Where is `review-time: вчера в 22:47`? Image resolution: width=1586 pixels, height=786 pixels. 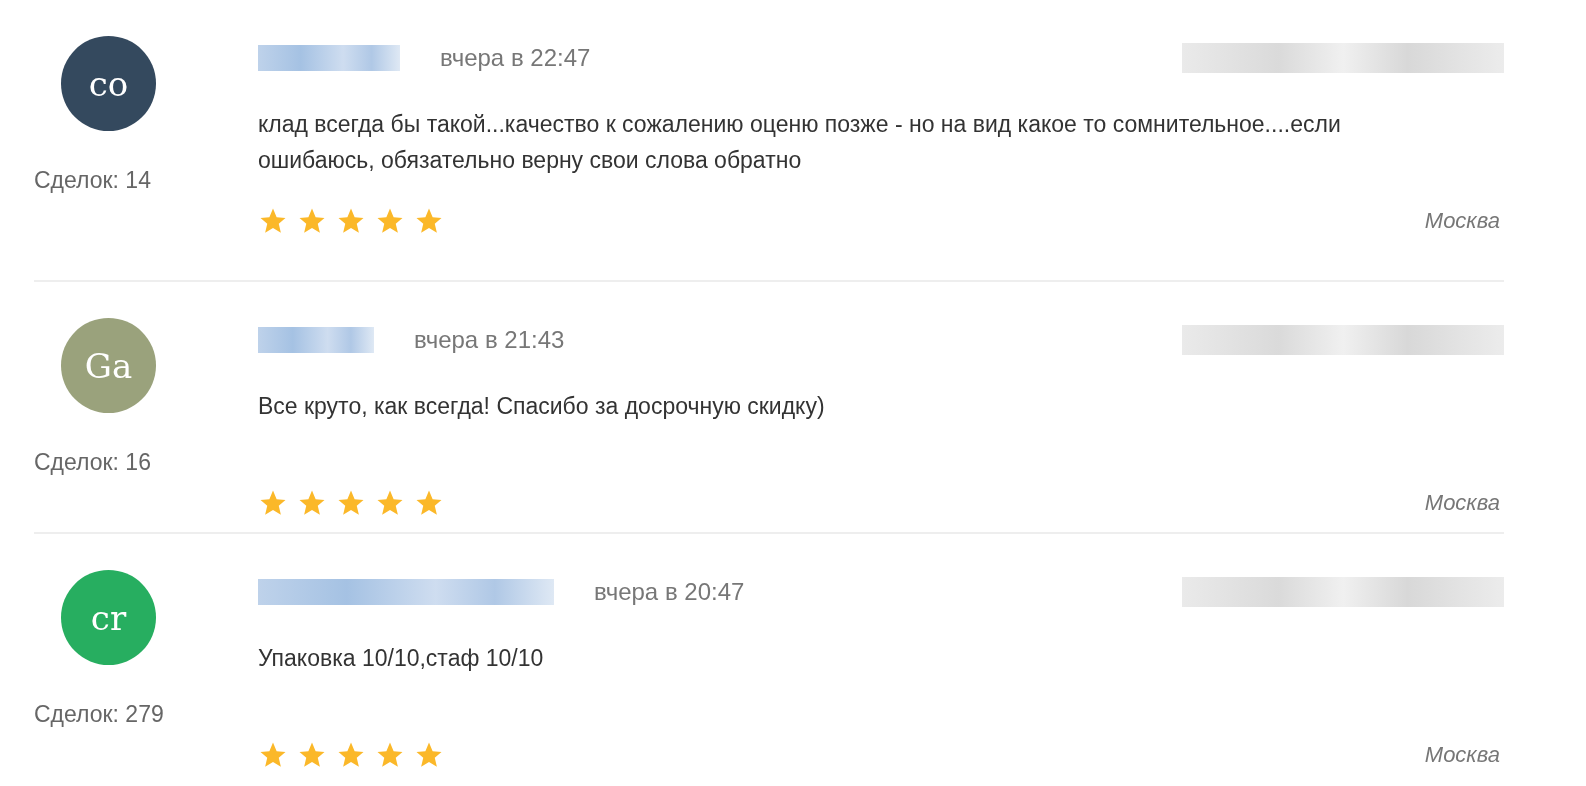
review-time: вчера в 22:47 is located at coordinates (515, 58).